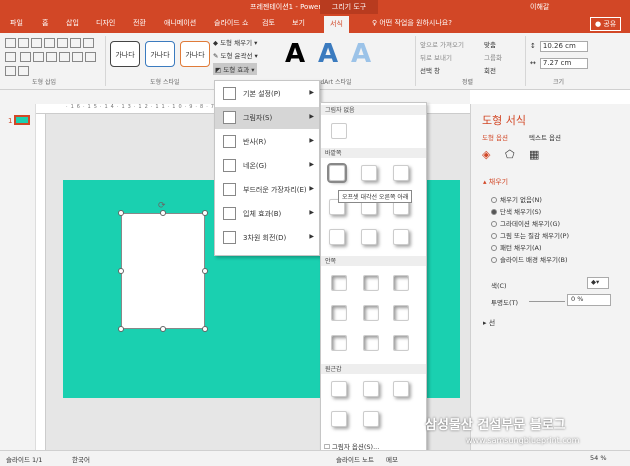 This screenshot has height=466, width=630. I want to click on tab-home: 홈, so click(45, 23).